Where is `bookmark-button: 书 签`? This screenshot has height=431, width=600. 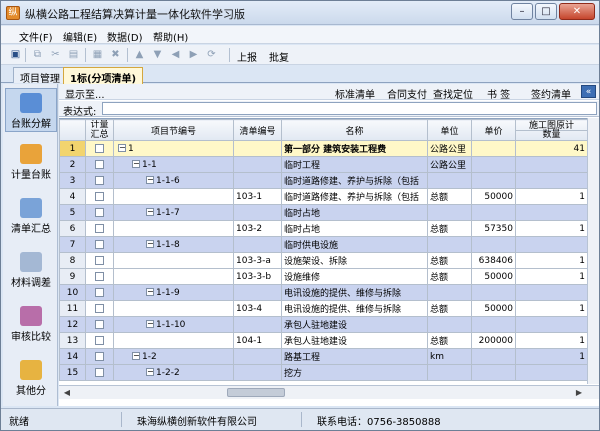
bookmark-button: 书 签 is located at coordinates (498, 93).